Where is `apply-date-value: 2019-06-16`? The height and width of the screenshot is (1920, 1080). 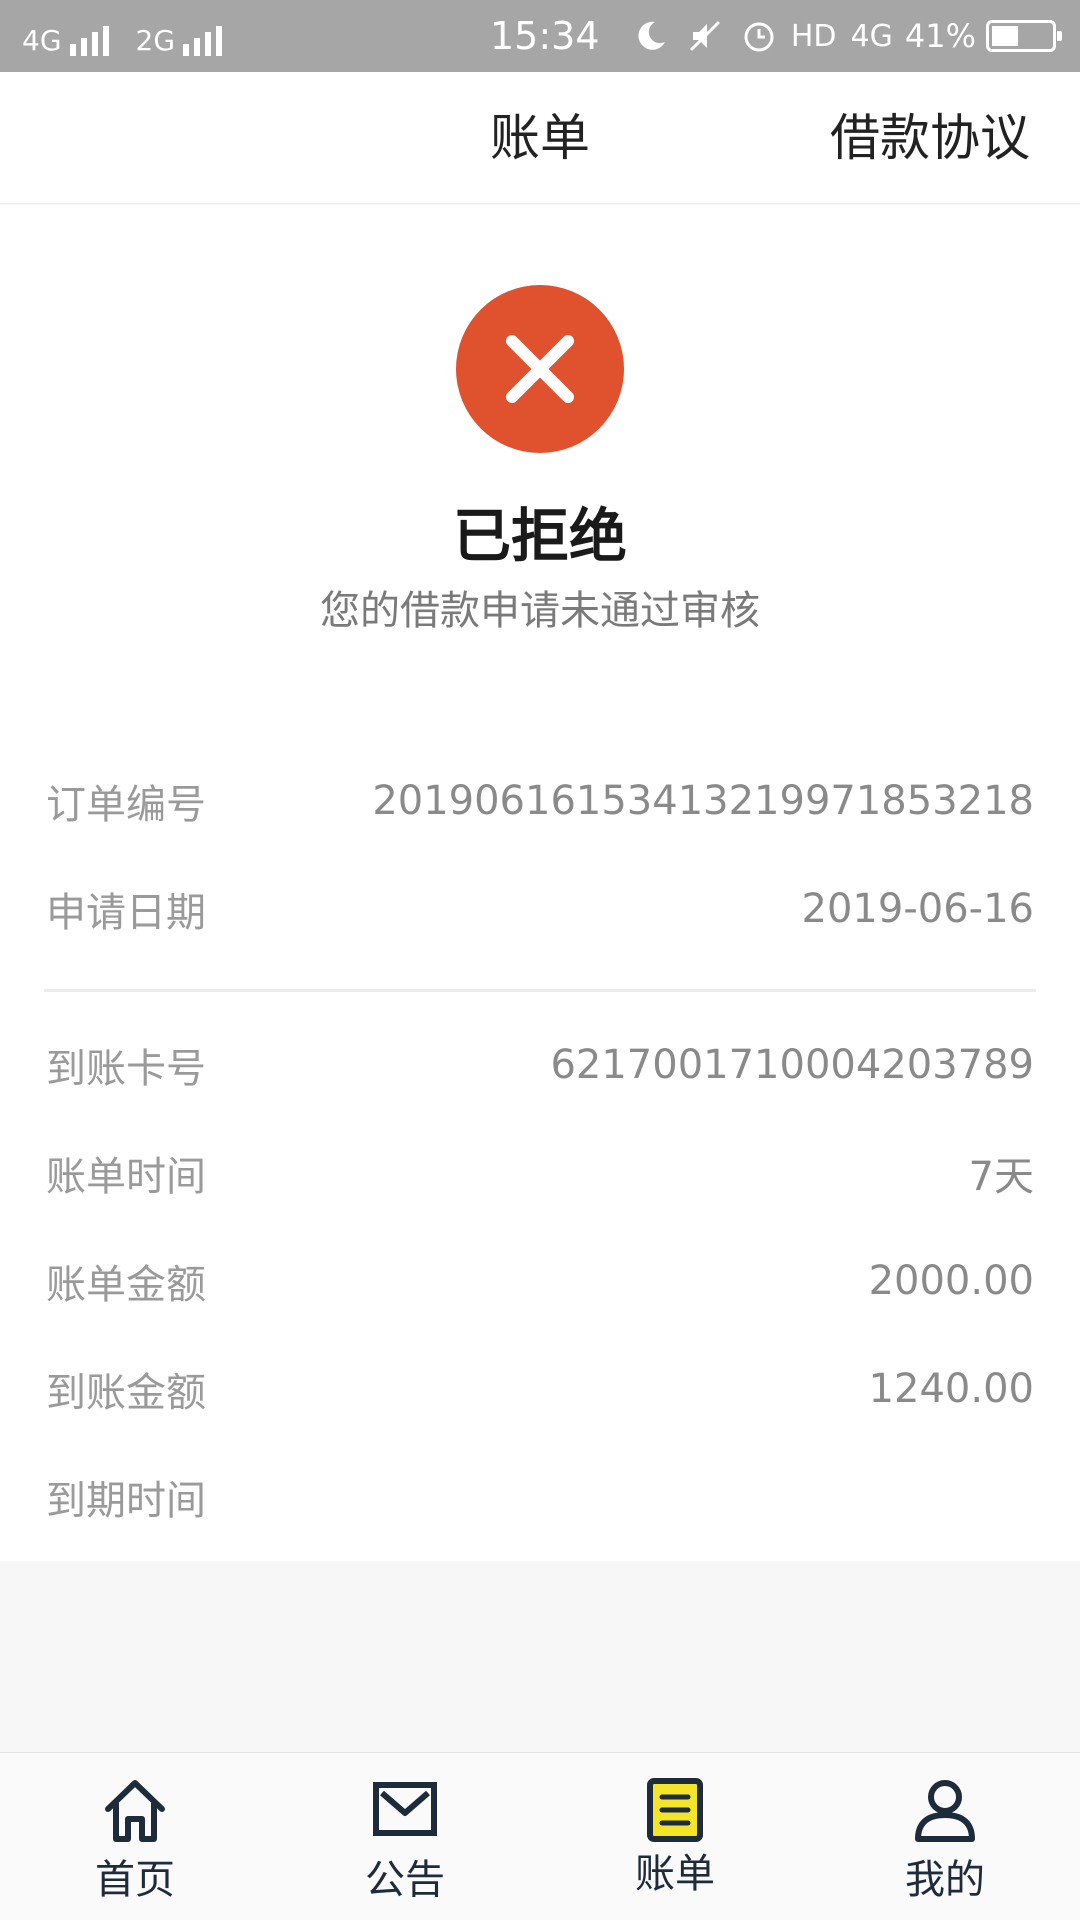
apply-date-value: 2019-06-16 is located at coordinates (917, 909).